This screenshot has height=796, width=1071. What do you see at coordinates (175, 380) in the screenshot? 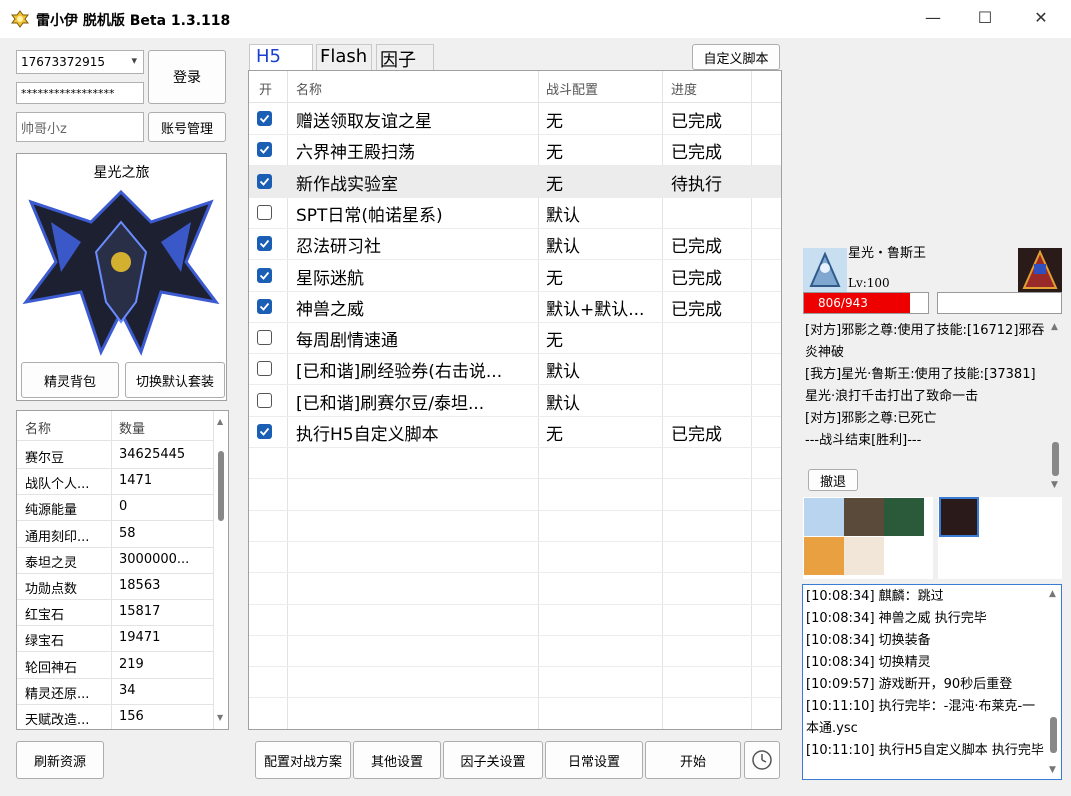
I see `switch-default-set-button: 切换默认套装` at bounding box center [175, 380].